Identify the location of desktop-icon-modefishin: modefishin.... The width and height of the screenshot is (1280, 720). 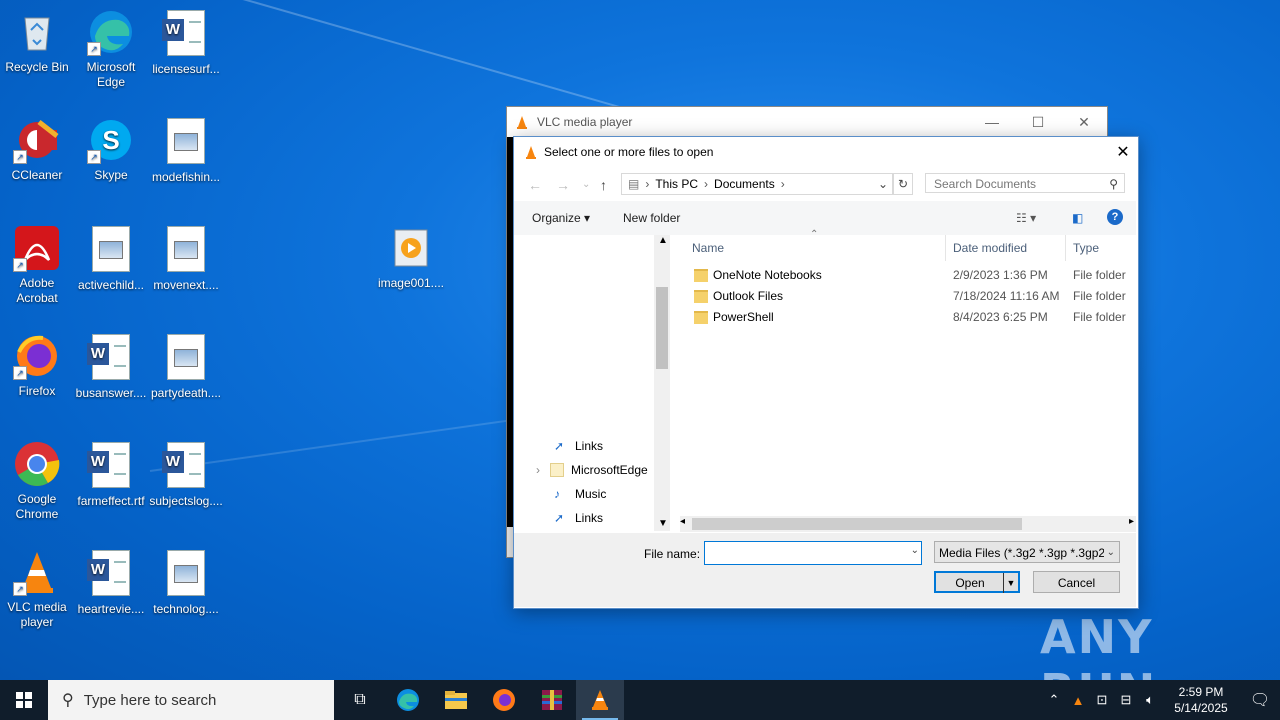
(186, 150).